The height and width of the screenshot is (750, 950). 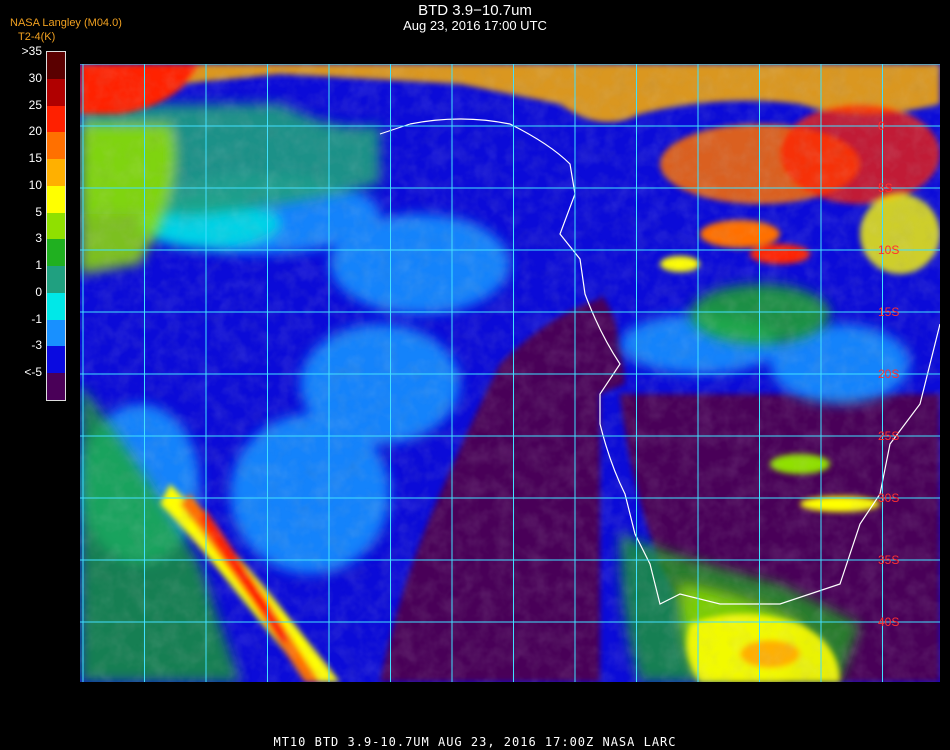 I want to click on colorbar-tick-label: 20, so click(x=35, y=131).